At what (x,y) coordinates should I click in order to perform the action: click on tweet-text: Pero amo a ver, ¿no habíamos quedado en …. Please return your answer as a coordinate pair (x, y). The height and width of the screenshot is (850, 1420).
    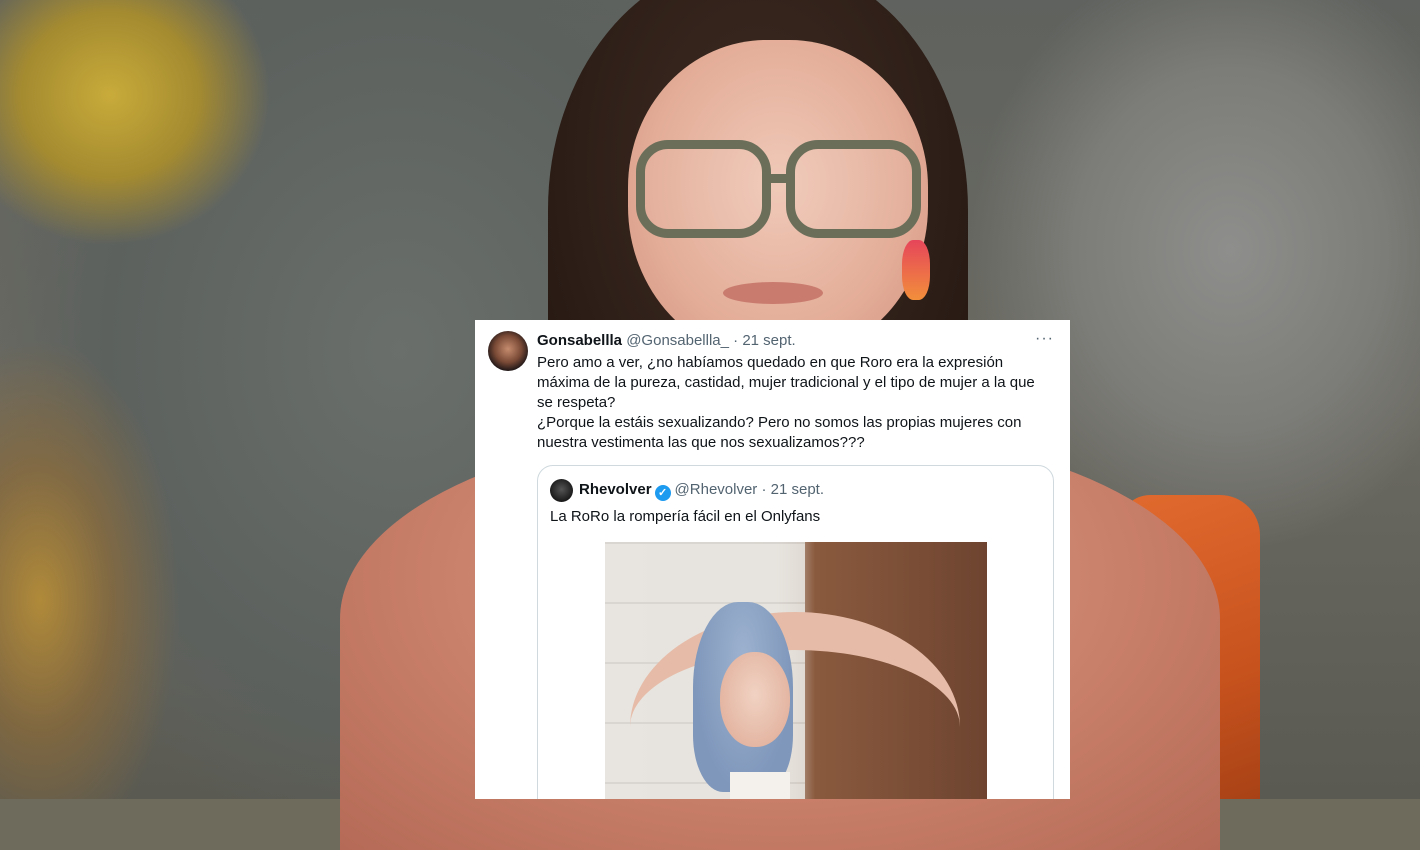
    Looking at the image, I should click on (797, 403).